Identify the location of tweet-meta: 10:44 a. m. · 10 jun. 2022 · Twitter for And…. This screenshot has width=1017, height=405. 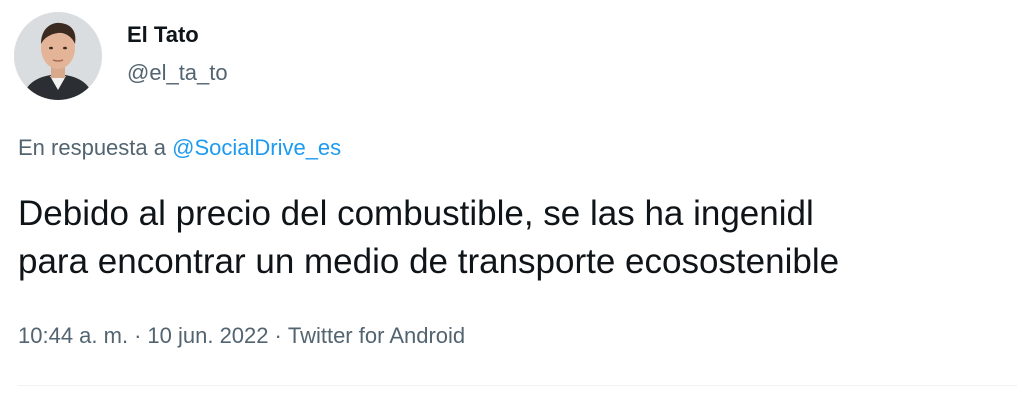
(241, 336).